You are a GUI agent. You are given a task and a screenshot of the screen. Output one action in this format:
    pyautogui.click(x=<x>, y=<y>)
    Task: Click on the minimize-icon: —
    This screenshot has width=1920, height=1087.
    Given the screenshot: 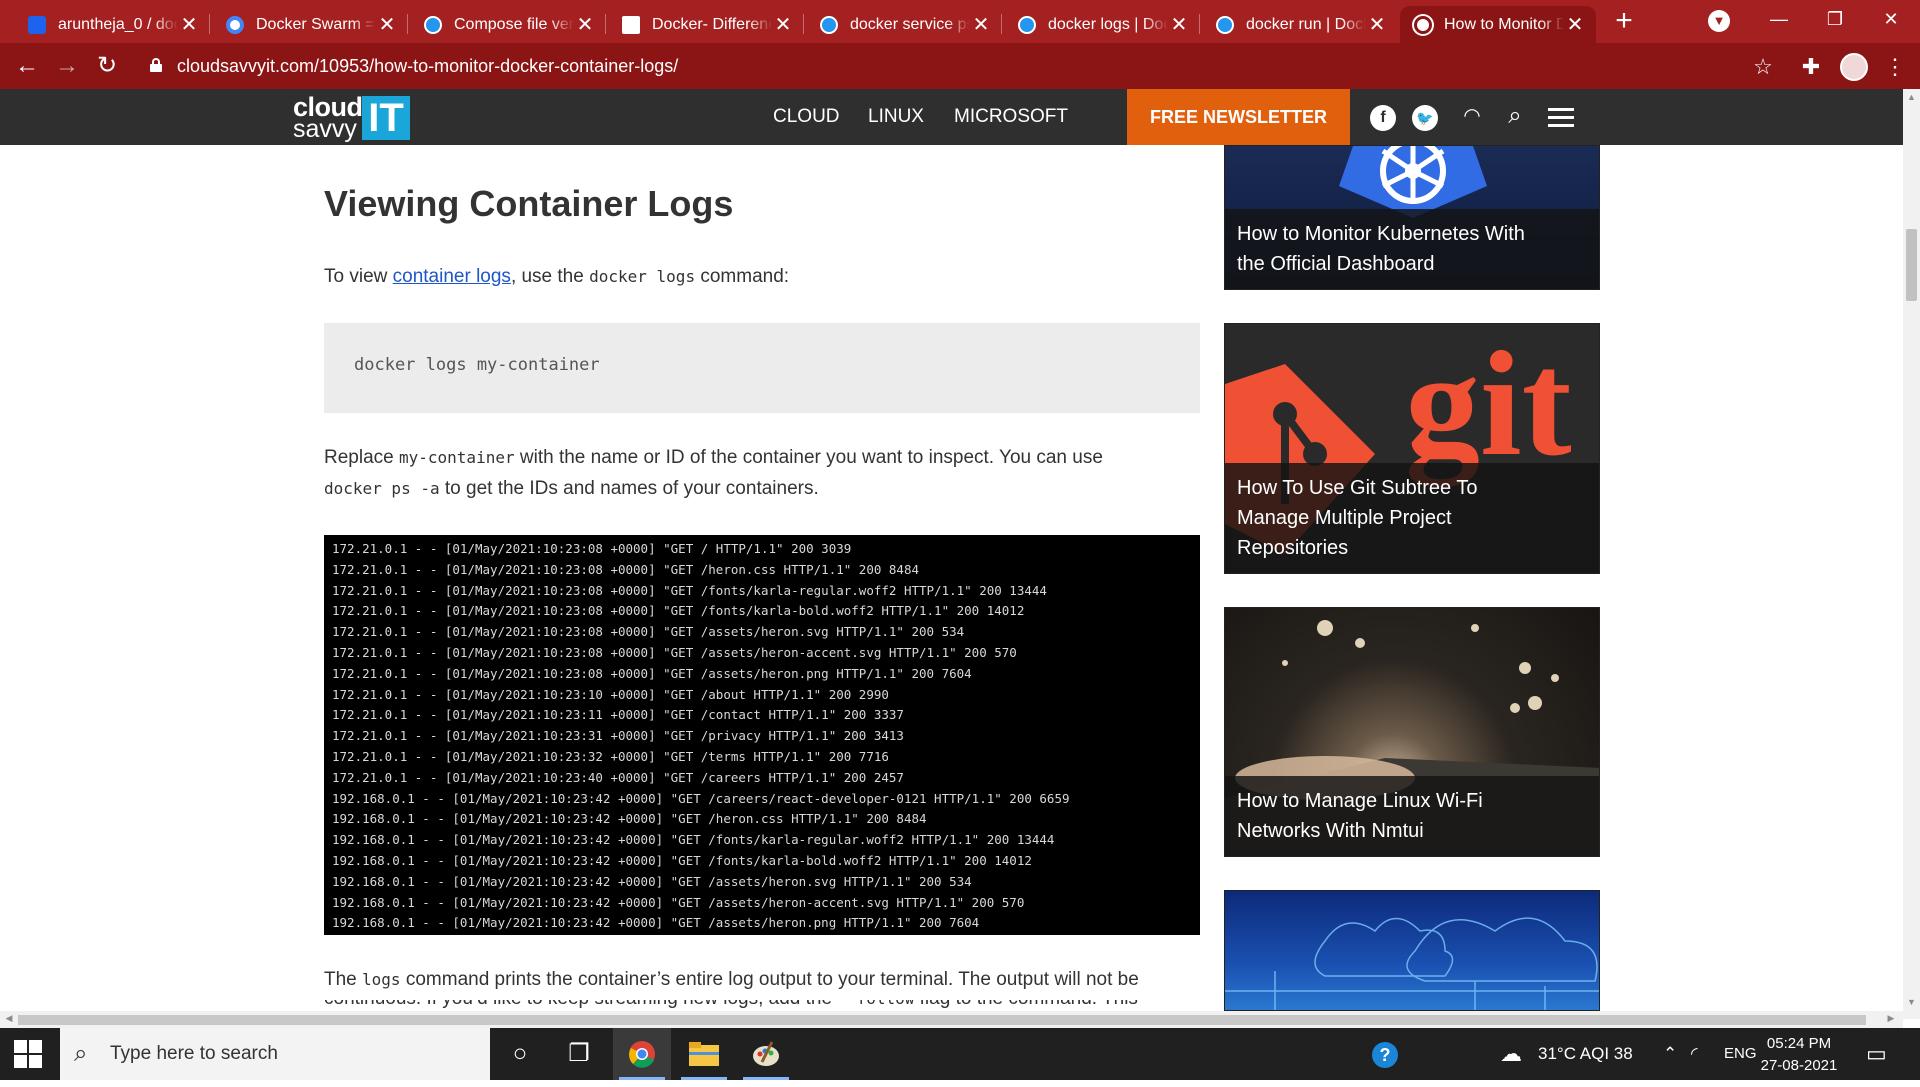 What is the action you would take?
    pyautogui.click(x=1779, y=19)
    